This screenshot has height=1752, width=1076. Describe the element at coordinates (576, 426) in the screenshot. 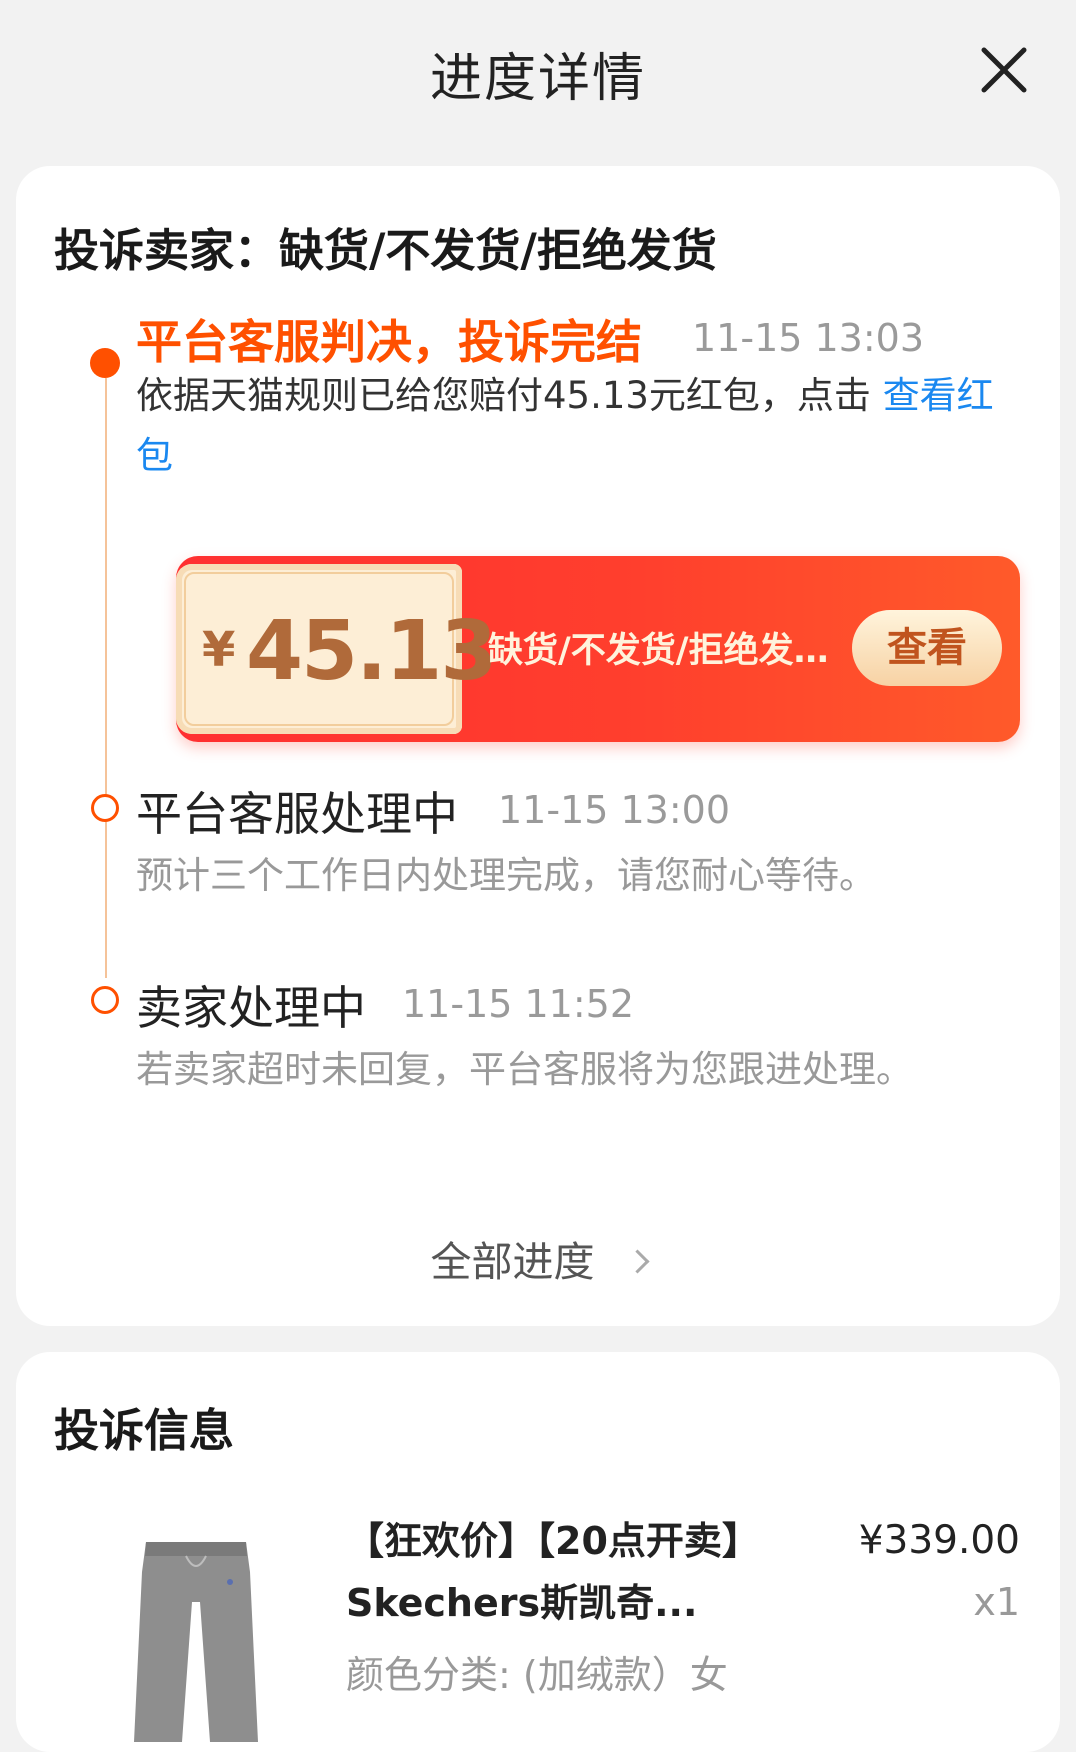

I see `step-1-desc: 依据天猫规则已给您赔付45.13元红包，点击 查看红包` at that location.